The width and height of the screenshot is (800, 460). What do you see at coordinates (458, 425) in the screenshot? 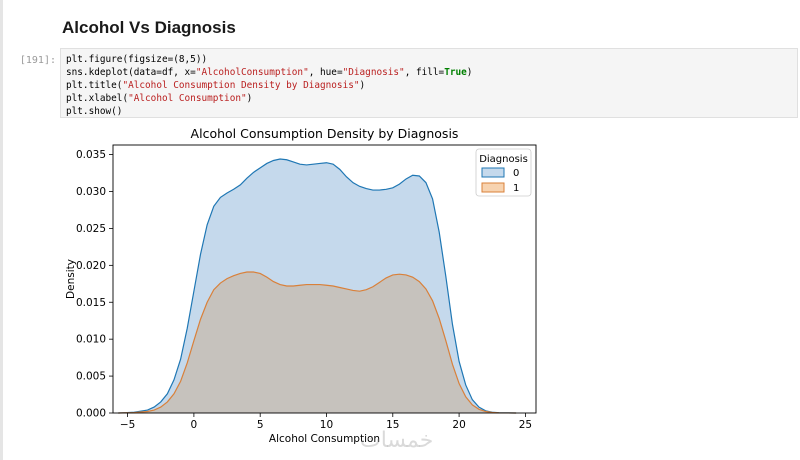
I see `x-tick-label: 20` at bounding box center [458, 425].